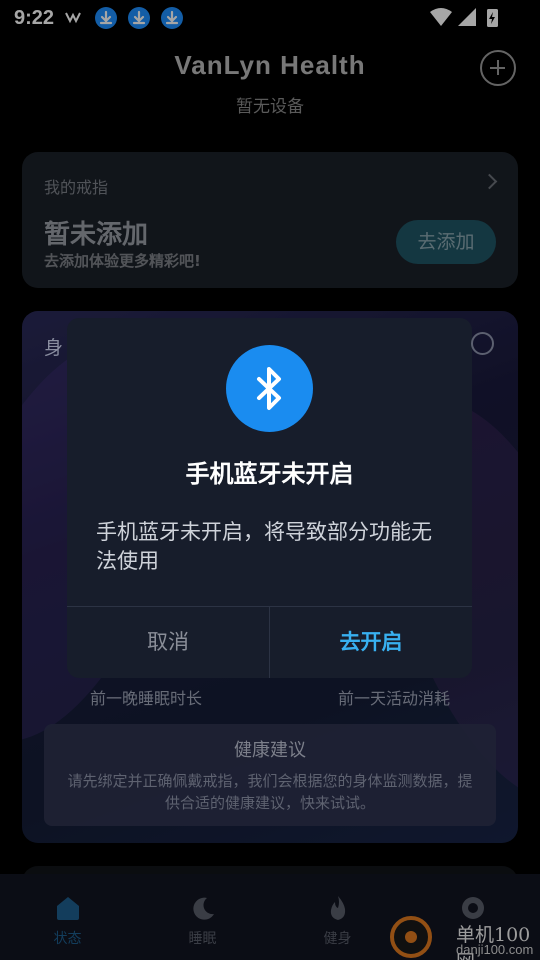 This screenshot has height=960, width=540. What do you see at coordinates (269, 388) in the screenshot?
I see `bluetooth-icon` at bounding box center [269, 388].